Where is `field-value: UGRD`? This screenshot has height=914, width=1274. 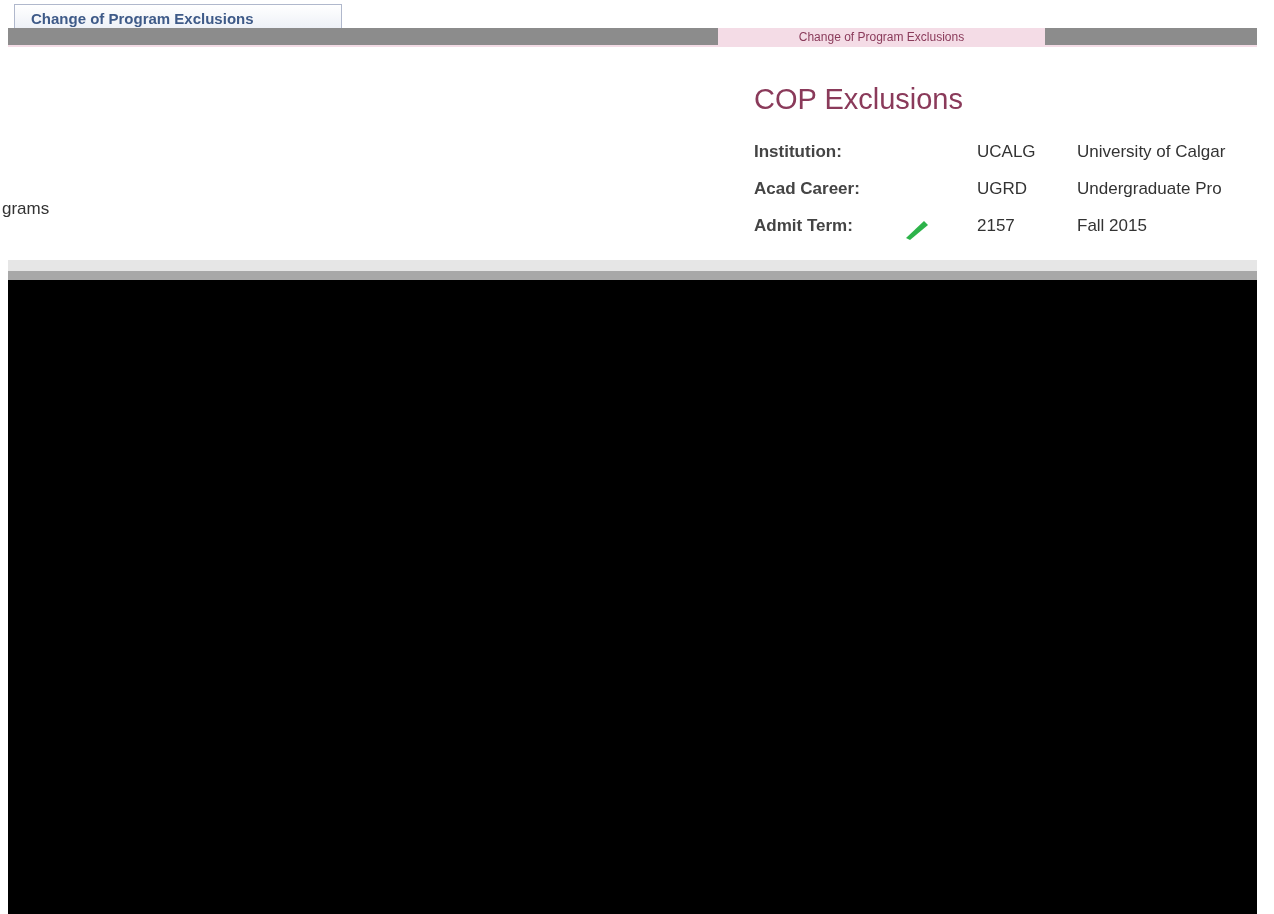
field-value: UGRD is located at coordinates (1003, 189).